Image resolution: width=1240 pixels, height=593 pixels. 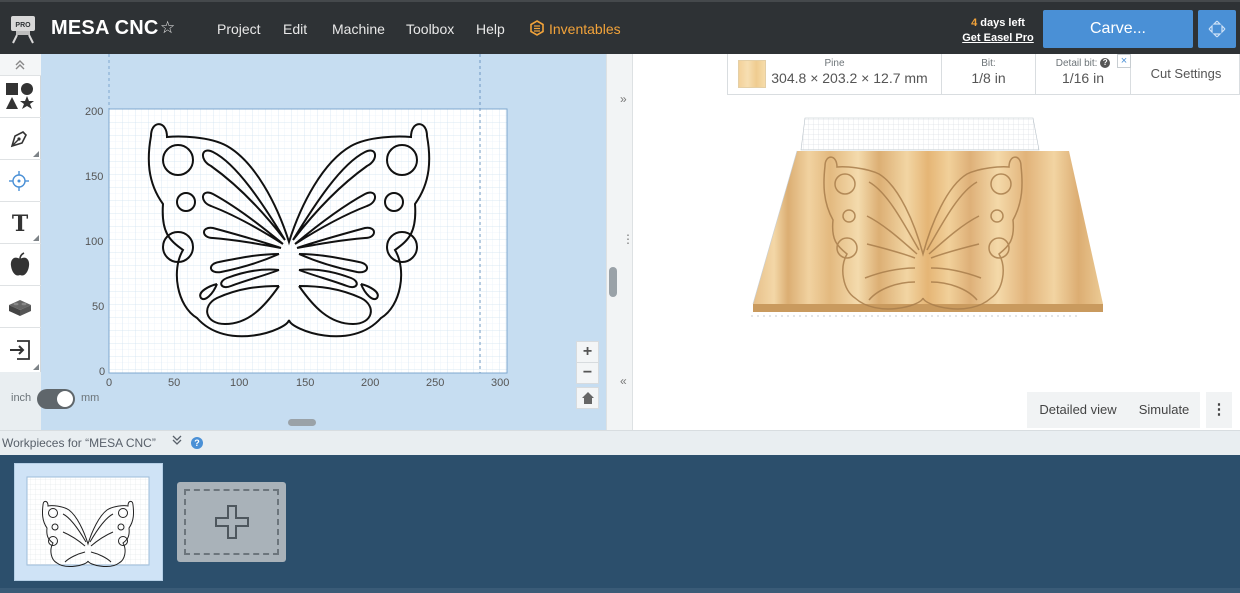 I want to click on unit-label-inch: inch, so click(x=21, y=398).